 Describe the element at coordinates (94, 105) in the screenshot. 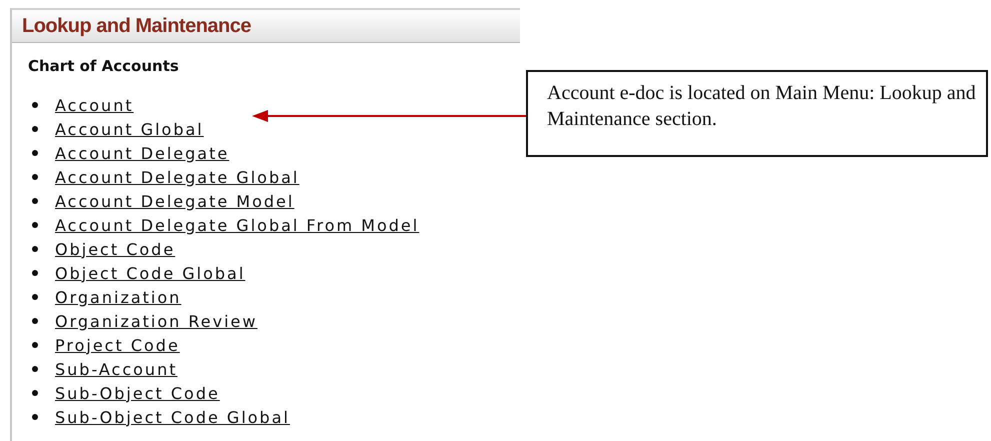

I see `menu-link: Account` at that location.